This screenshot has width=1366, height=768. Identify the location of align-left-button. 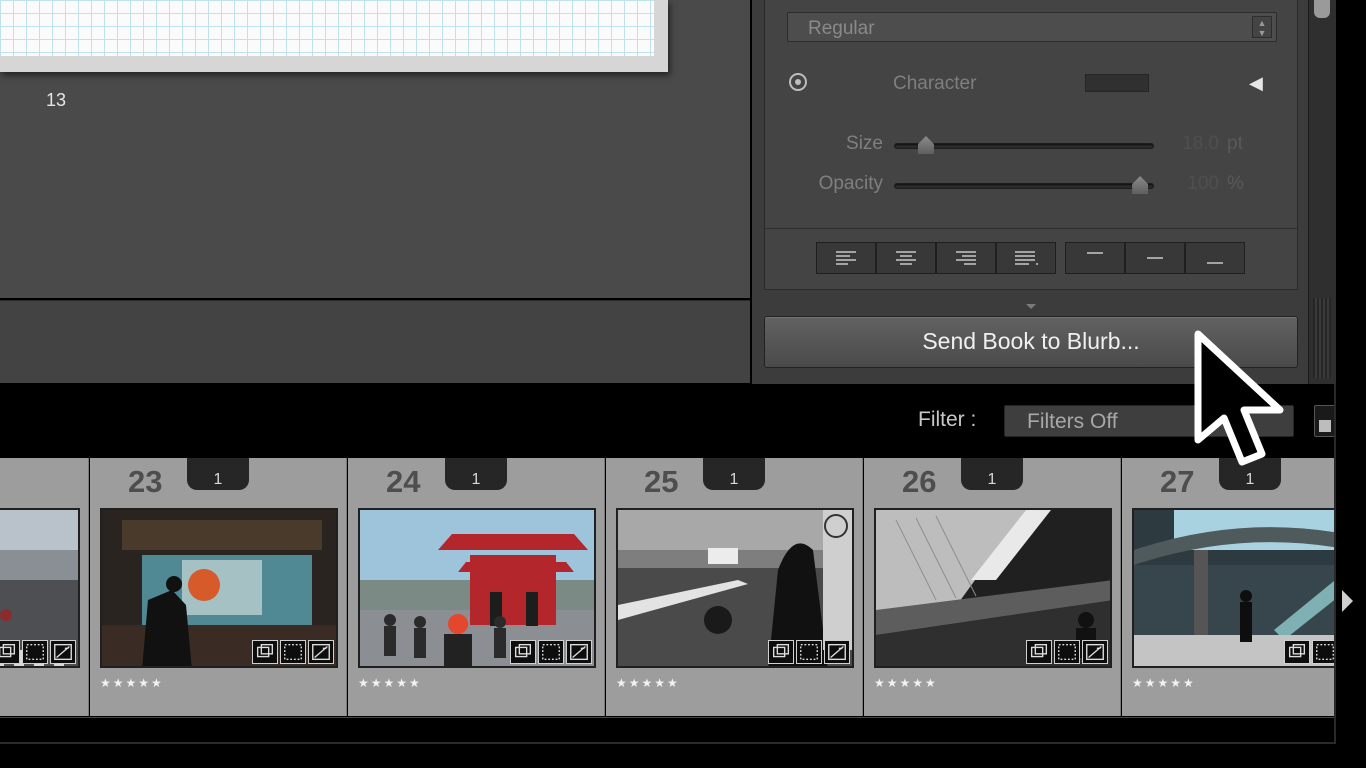
(846, 258).